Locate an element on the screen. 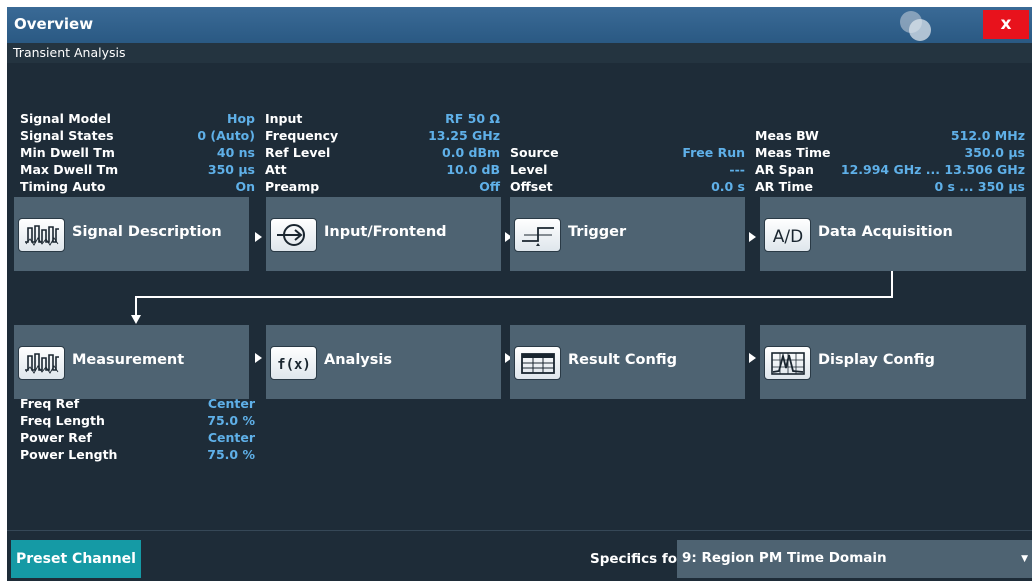  signal-waveform-icon is located at coordinates (41, 363).